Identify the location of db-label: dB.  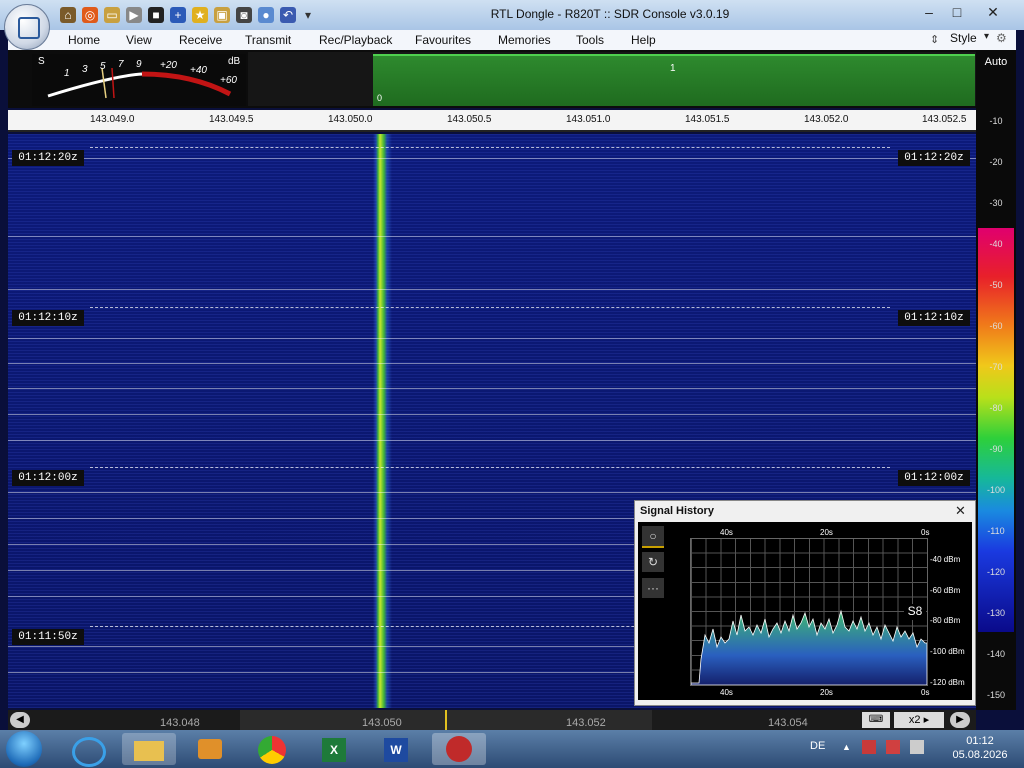
(234, 61).